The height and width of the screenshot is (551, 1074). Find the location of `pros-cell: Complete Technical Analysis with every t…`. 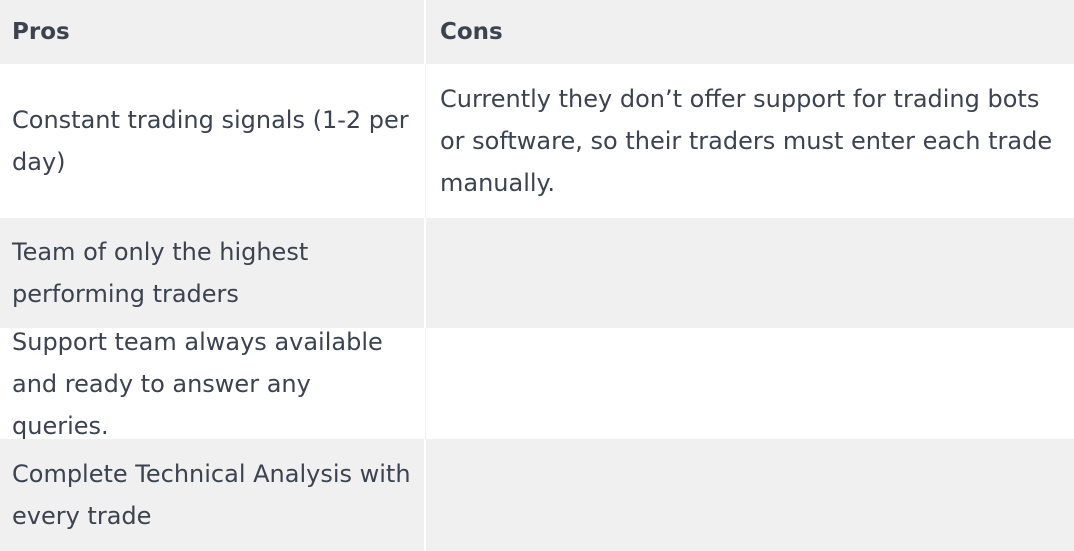

pros-cell: Complete Technical Analysis with every t… is located at coordinates (213, 495).